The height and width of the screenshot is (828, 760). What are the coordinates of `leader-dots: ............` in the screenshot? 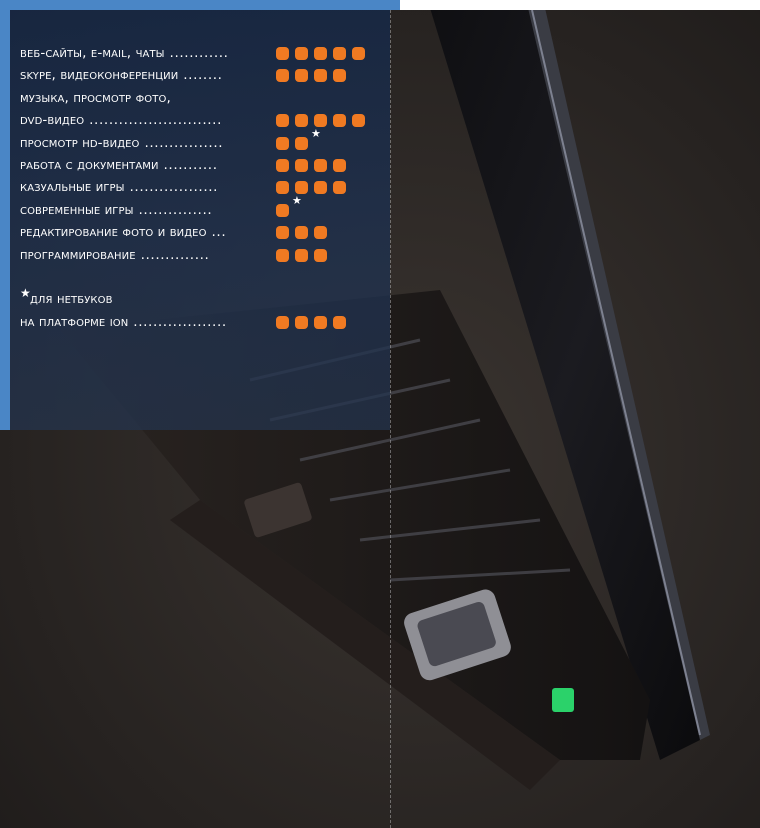 It's located at (196, 53).